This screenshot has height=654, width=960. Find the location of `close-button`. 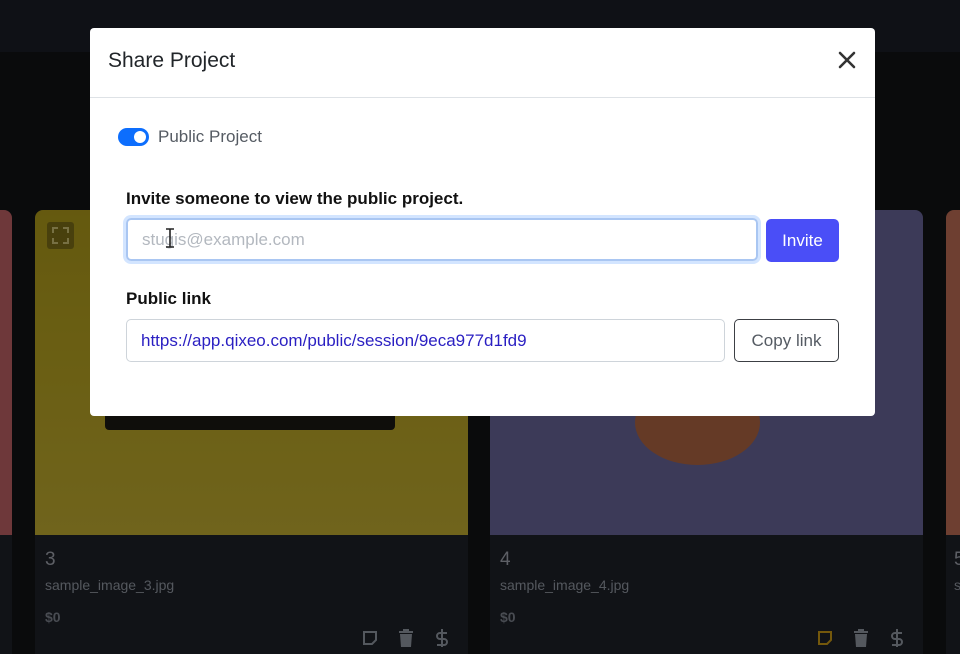

close-button is located at coordinates (847, 60).